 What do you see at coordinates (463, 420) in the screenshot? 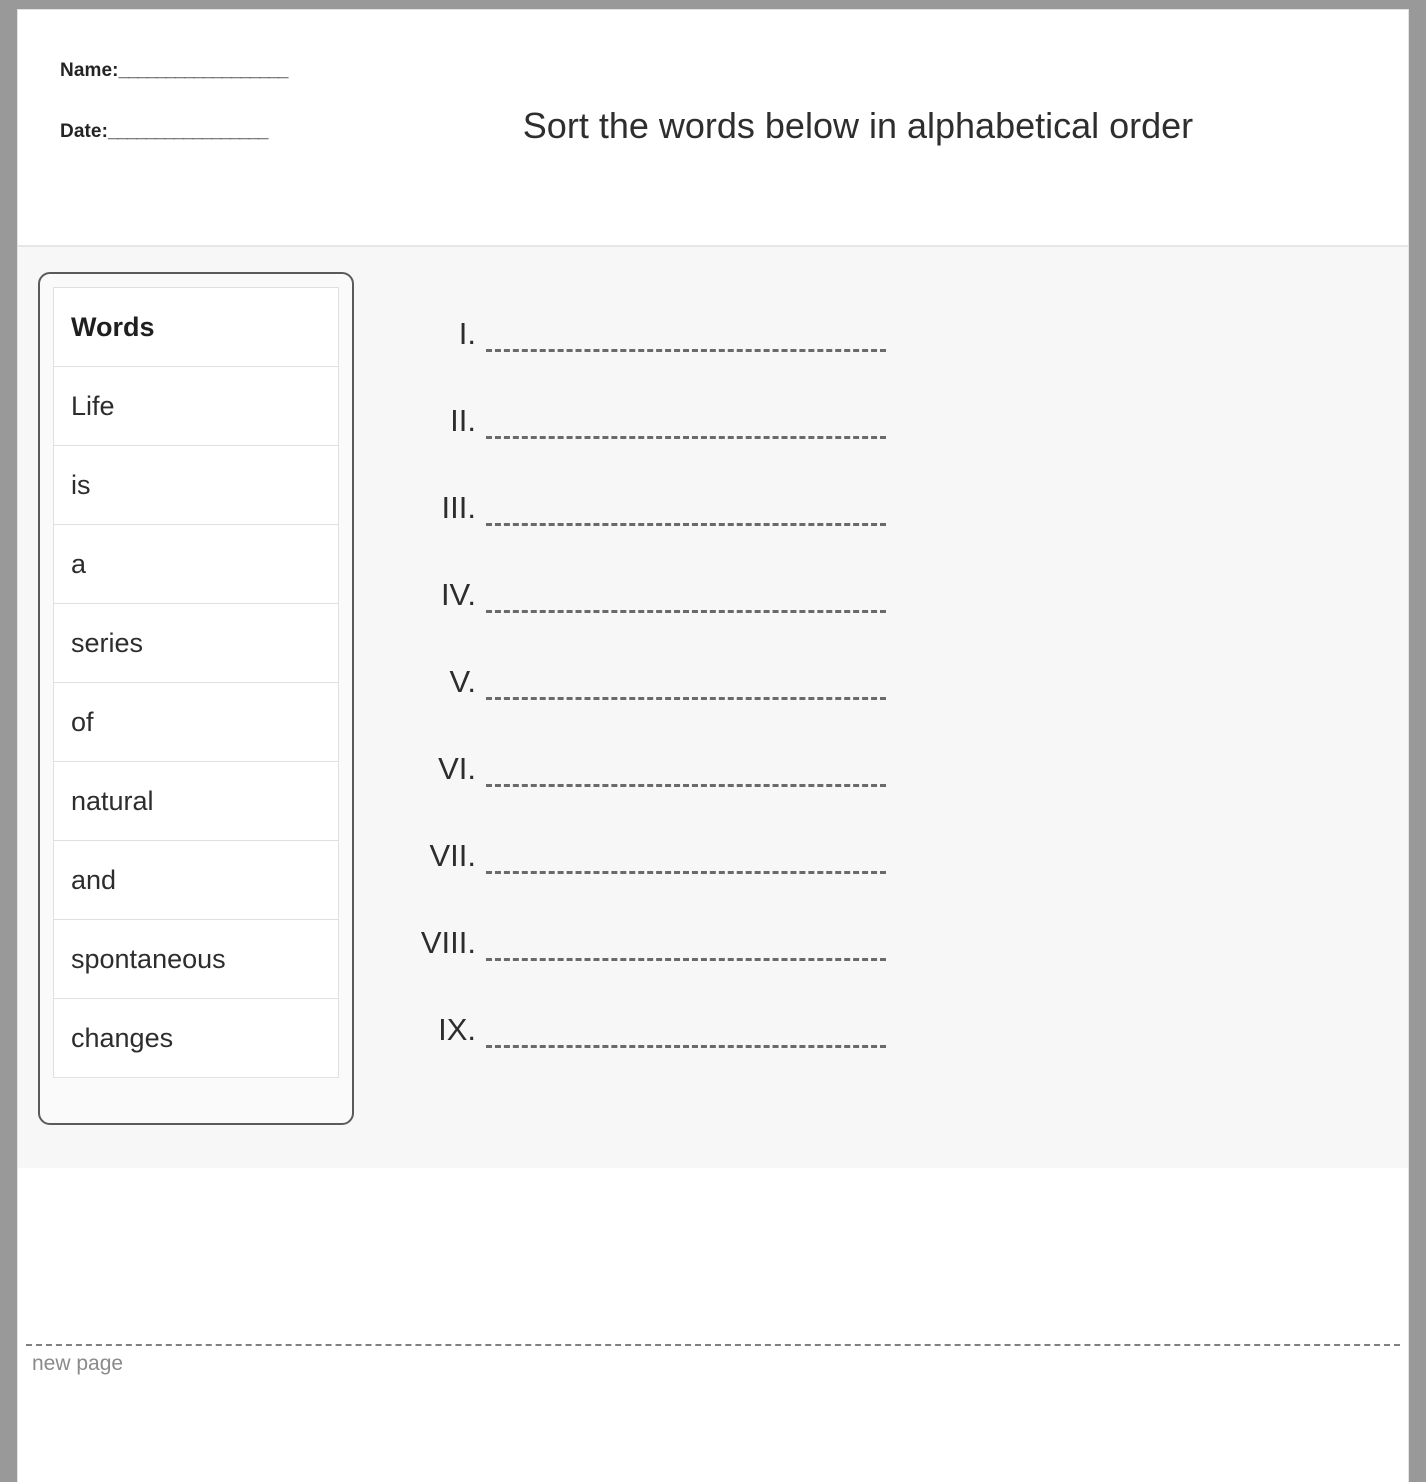
I see `answer-numeral: II.` at bounding box center [463, 420].